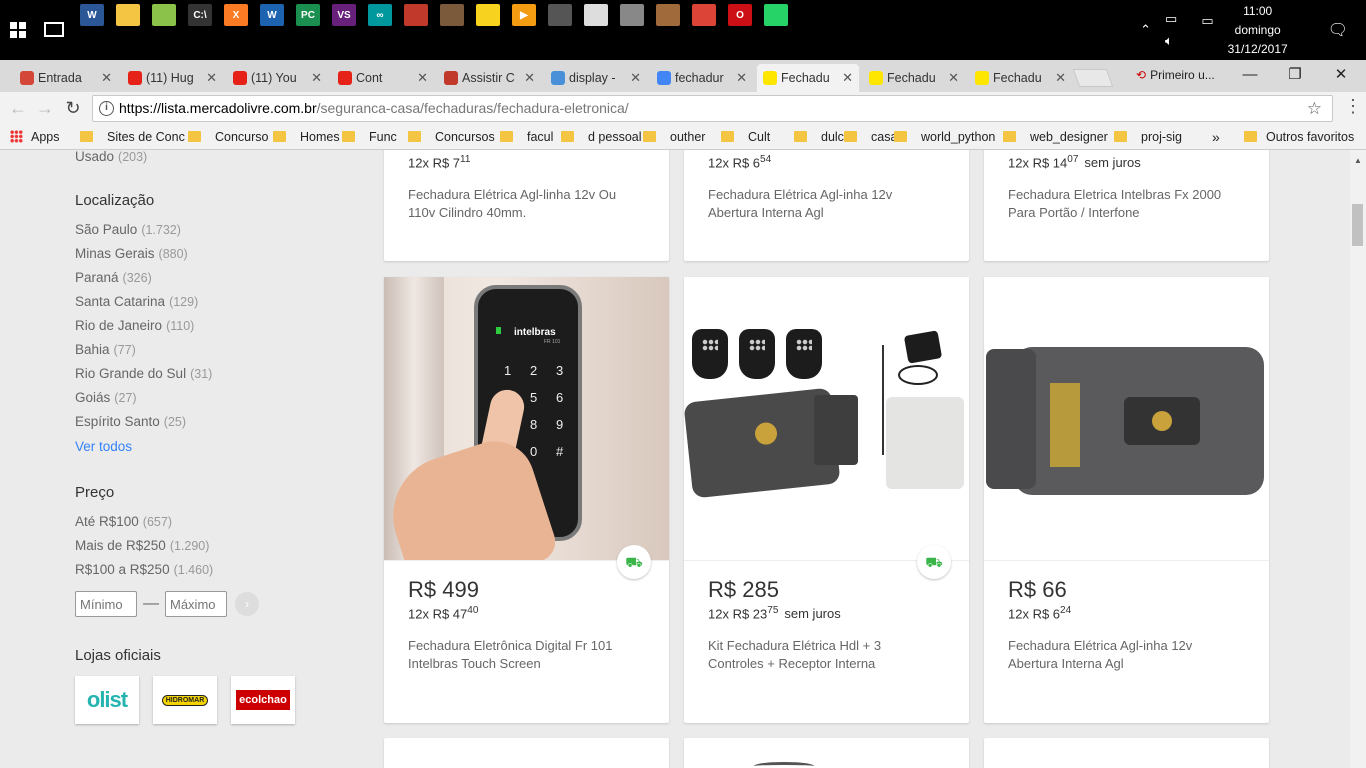  I want to click on scroll-up-icon: ▲, so click(1358, 160).